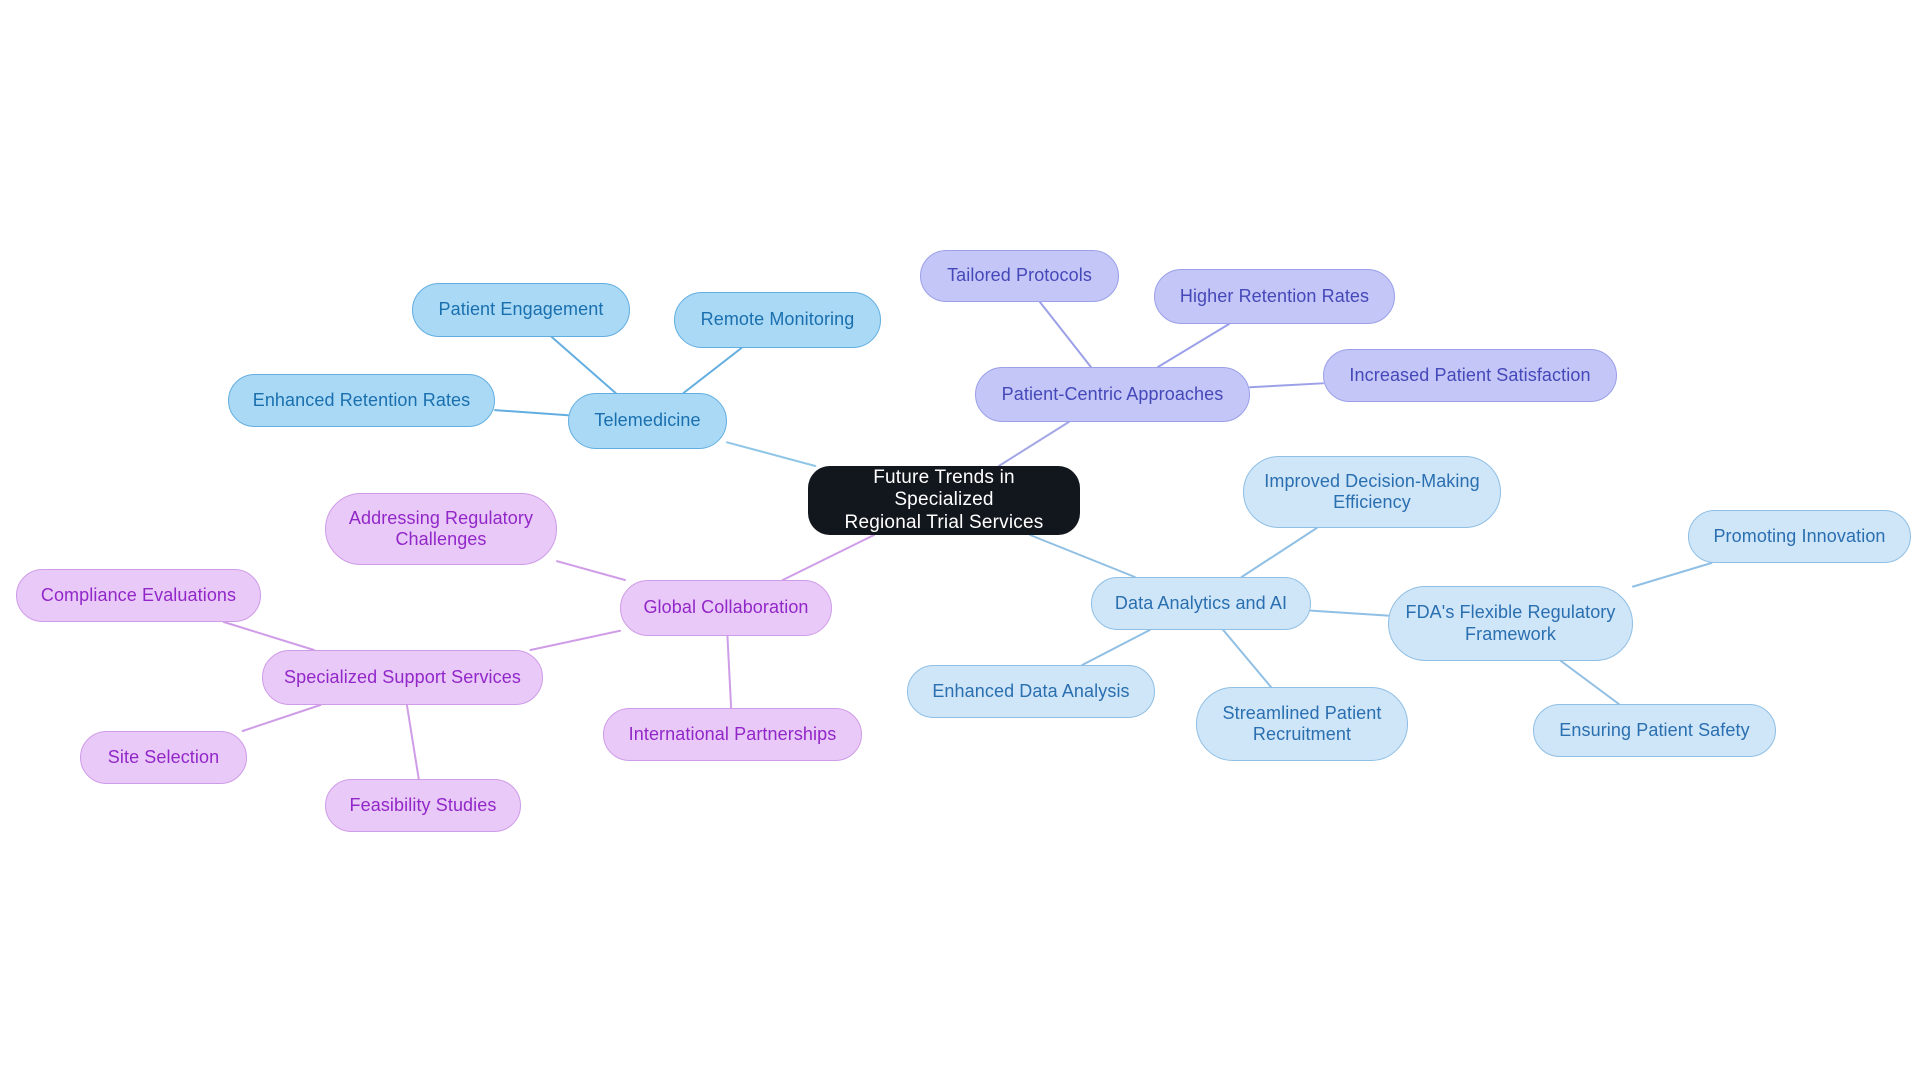  Describe the element at coordinates (1019, 276) in the screenshot. I see `mindmap-node-tailored-protocols: Tailored Protocols` at that location.